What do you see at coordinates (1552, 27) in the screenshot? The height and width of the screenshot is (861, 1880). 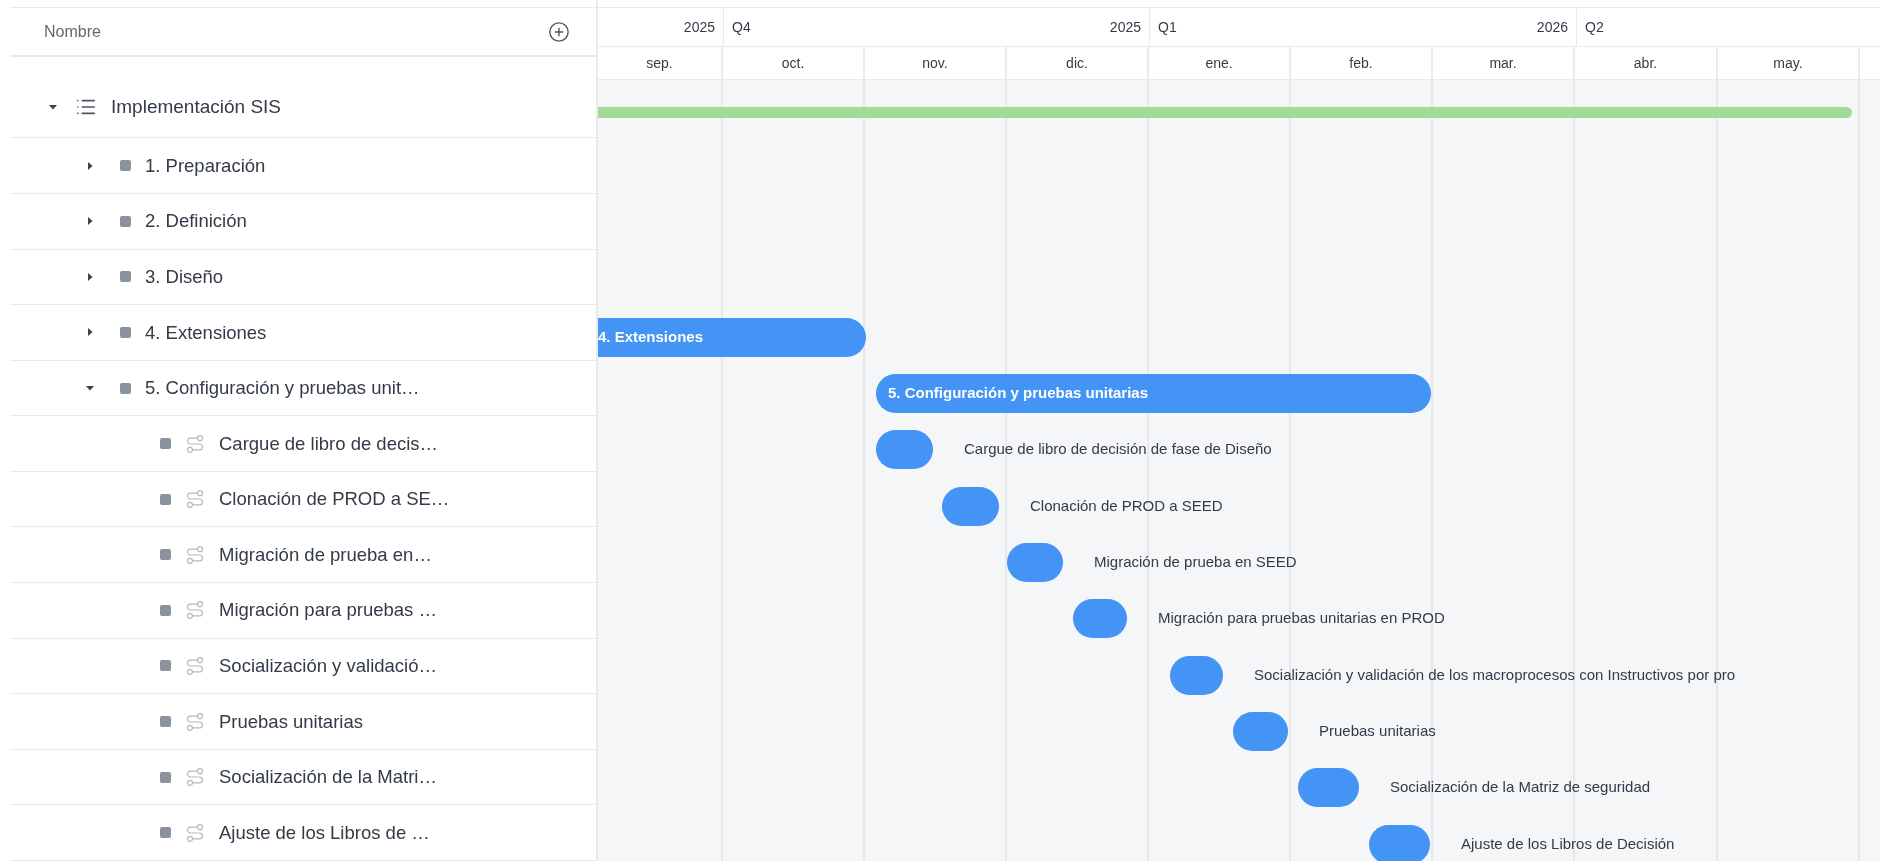 I see `year-label: 2026` at bounding box center [1552, 27].